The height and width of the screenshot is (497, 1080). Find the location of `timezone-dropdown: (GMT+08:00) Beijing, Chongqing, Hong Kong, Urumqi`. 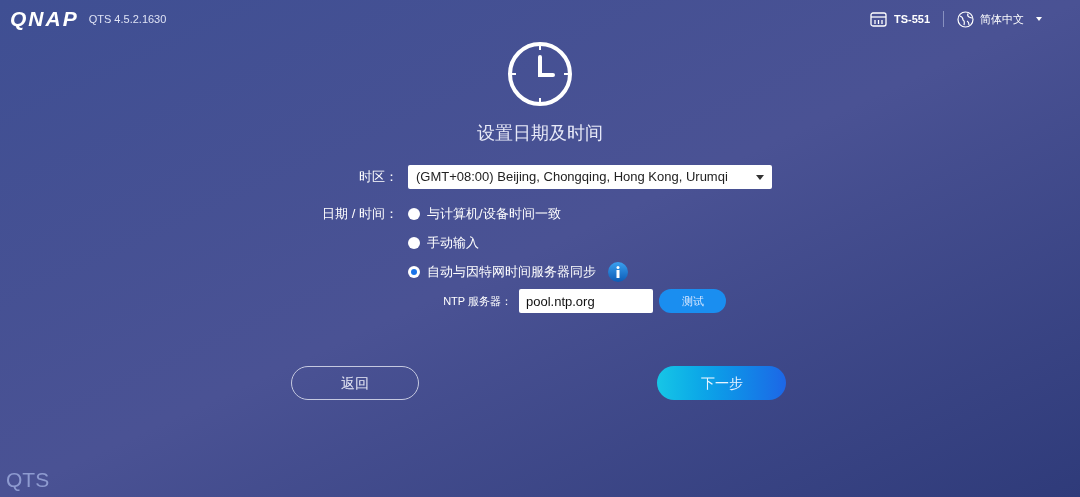

timezone-dropdown: (GMT+08:00) Beijing, Chongqing, Hong Kong, Urumqi is located at coordinates (590, 177).